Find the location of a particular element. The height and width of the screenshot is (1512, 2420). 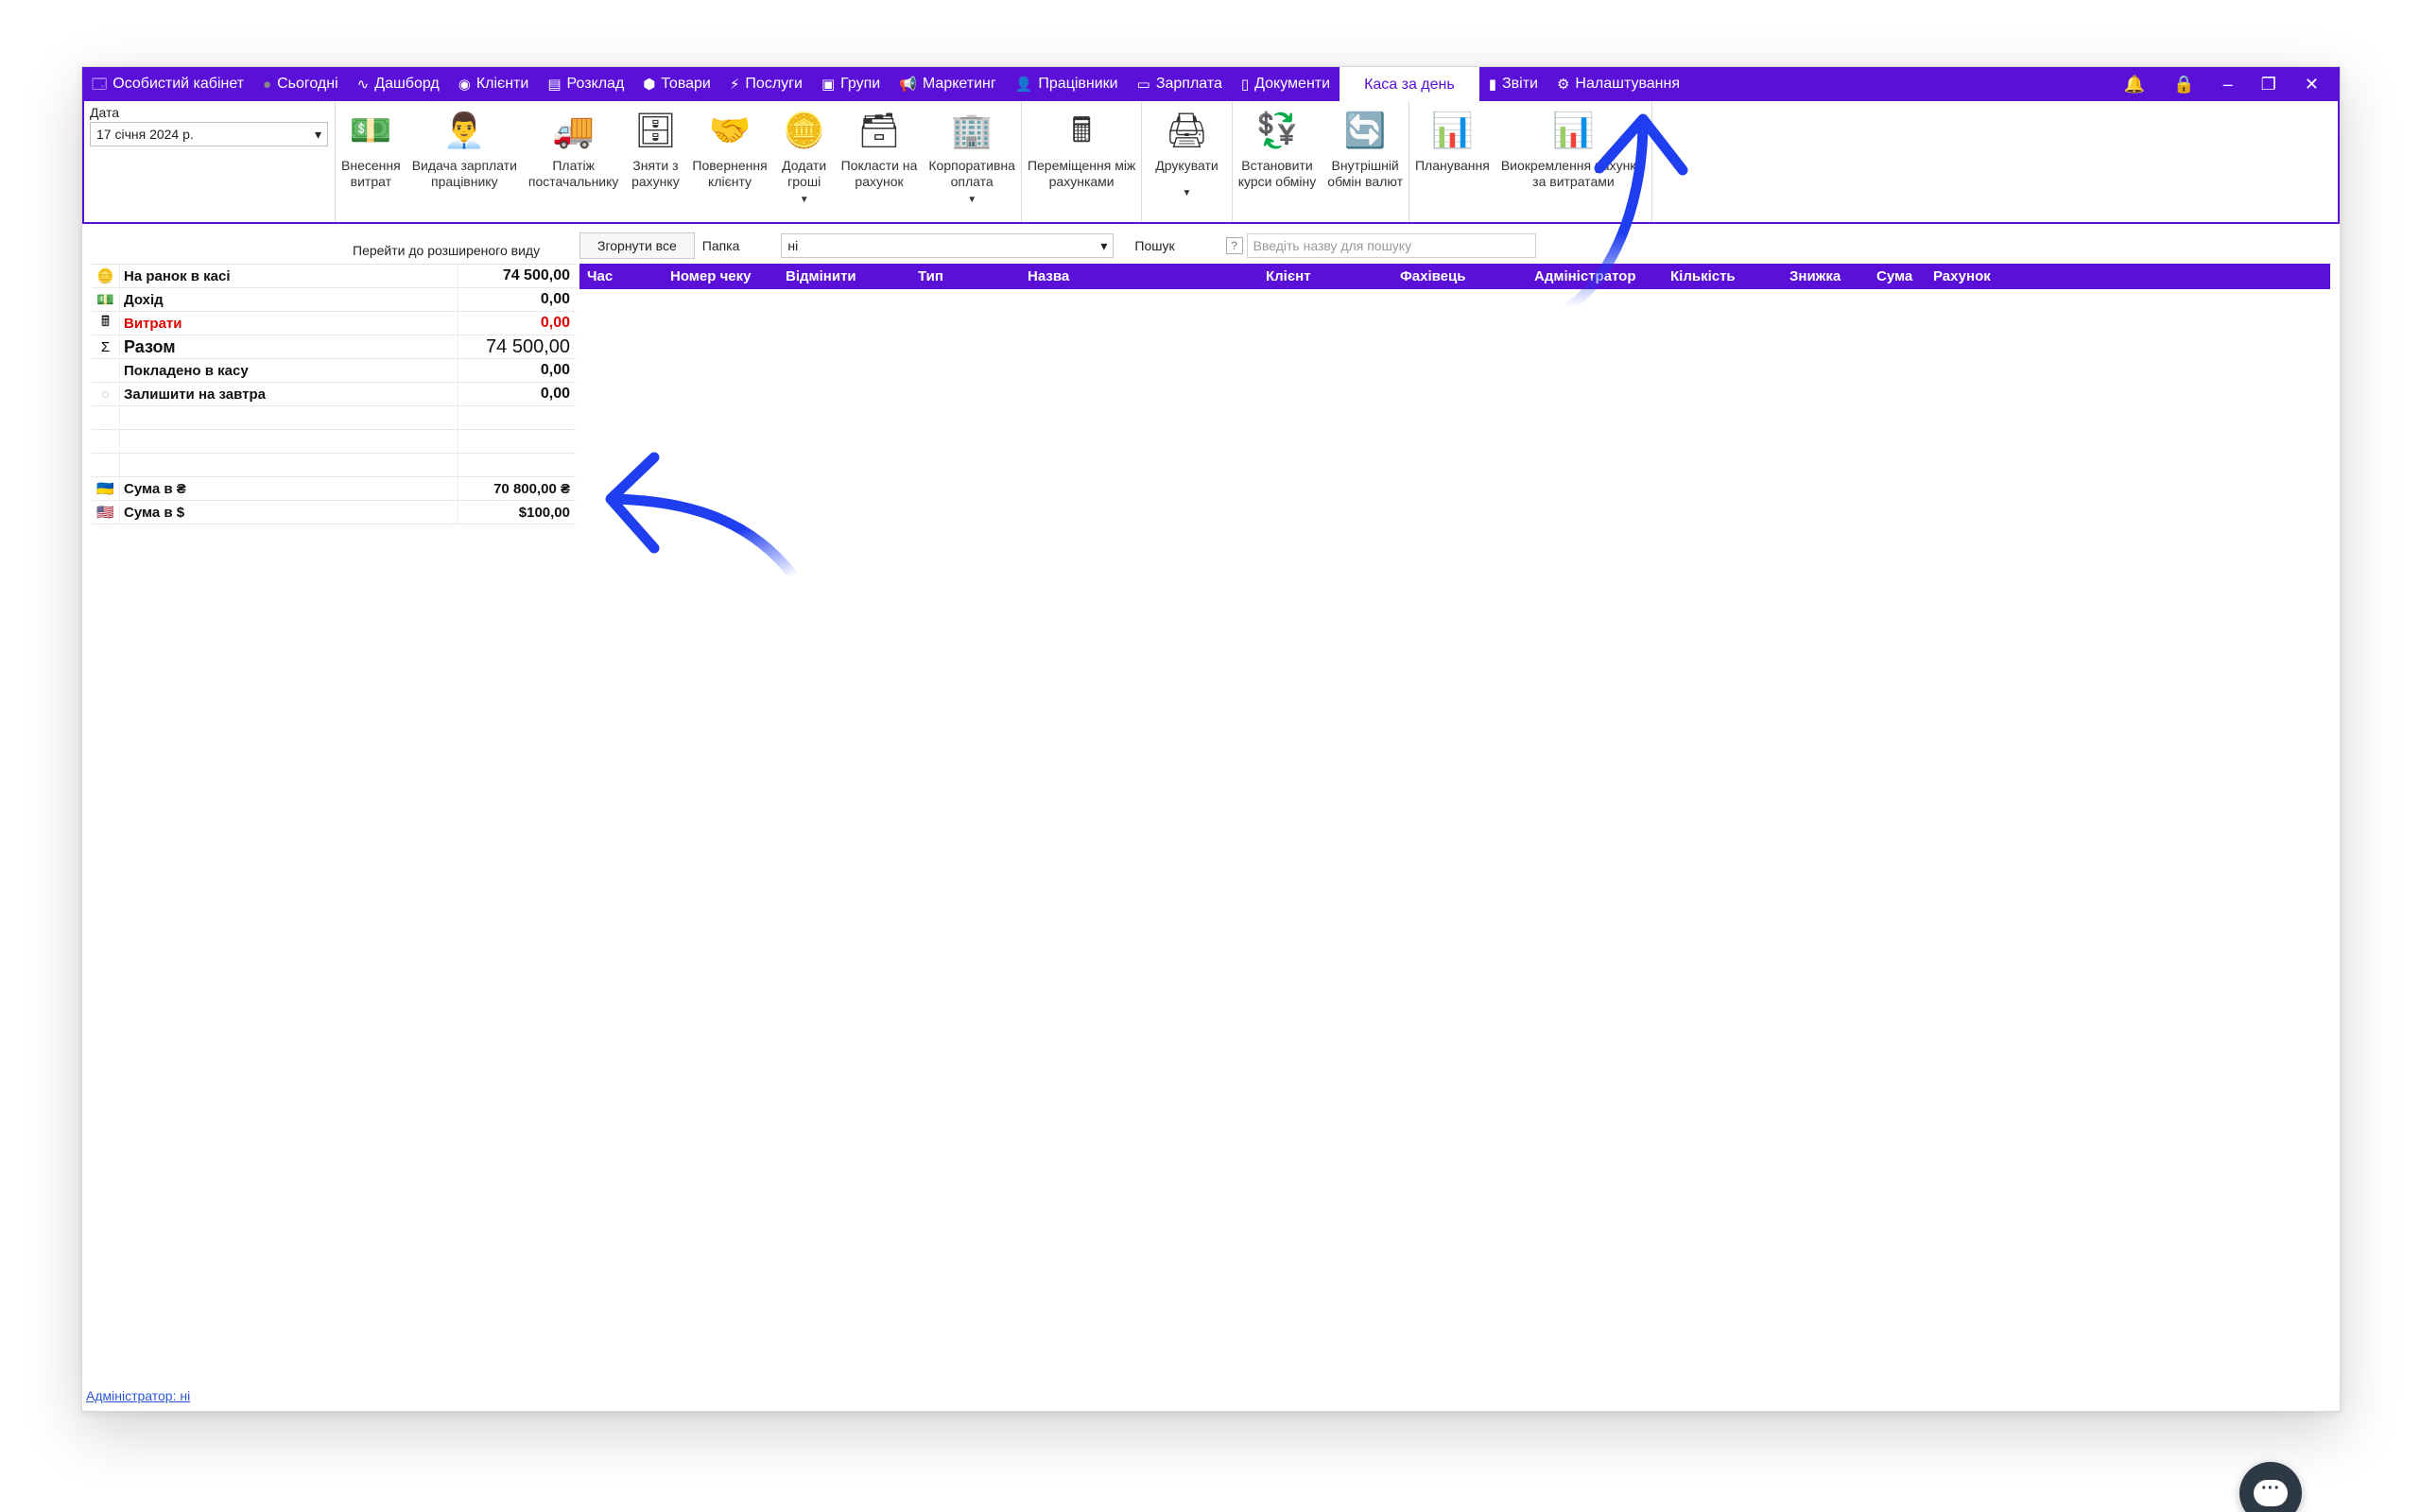

button-label: працівнику is located at coordinates (464, 181).